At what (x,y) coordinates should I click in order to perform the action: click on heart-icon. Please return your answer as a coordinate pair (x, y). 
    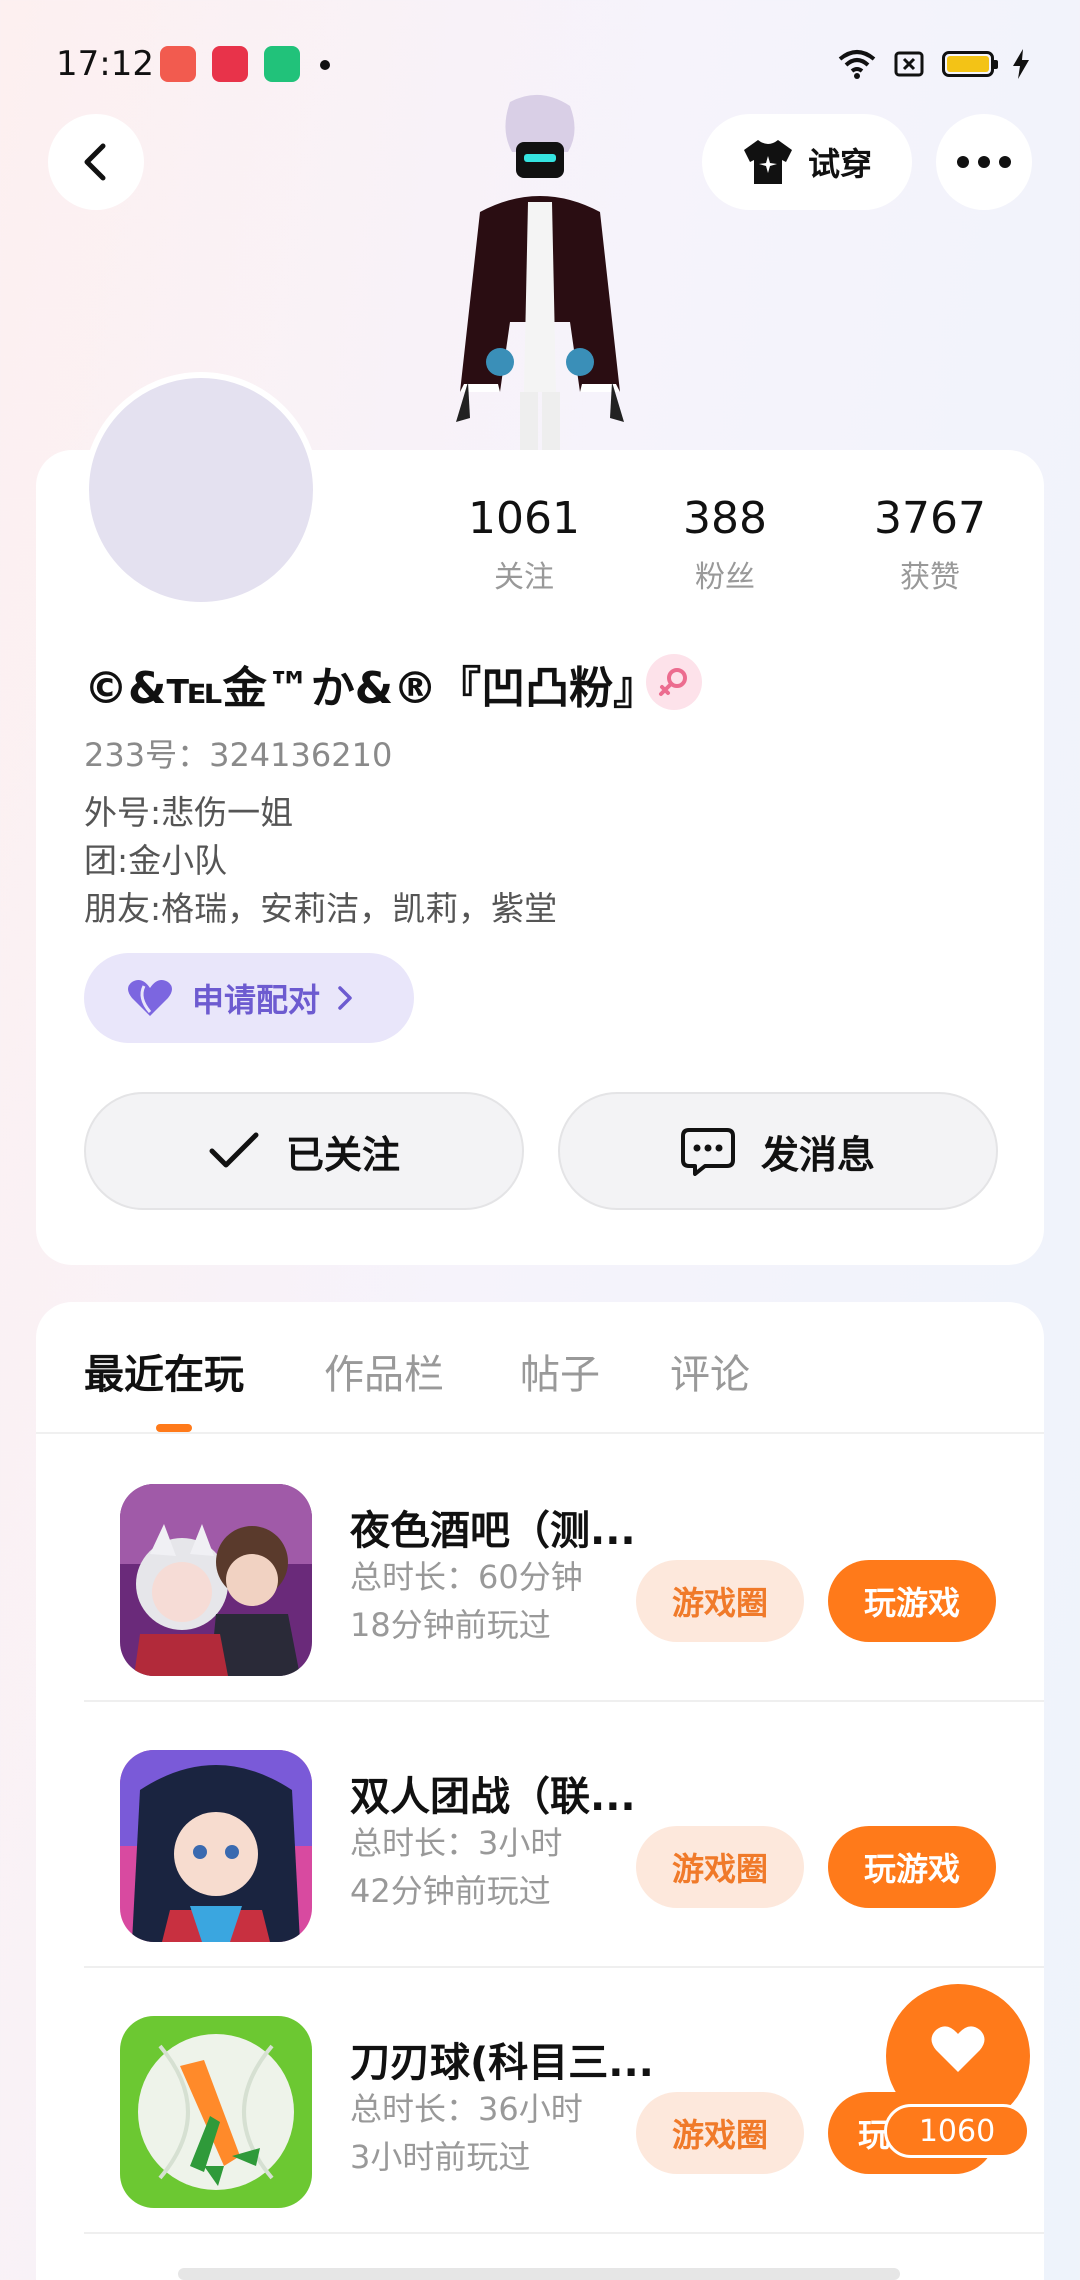
    Looking at the image, I should click on (958, 2049).